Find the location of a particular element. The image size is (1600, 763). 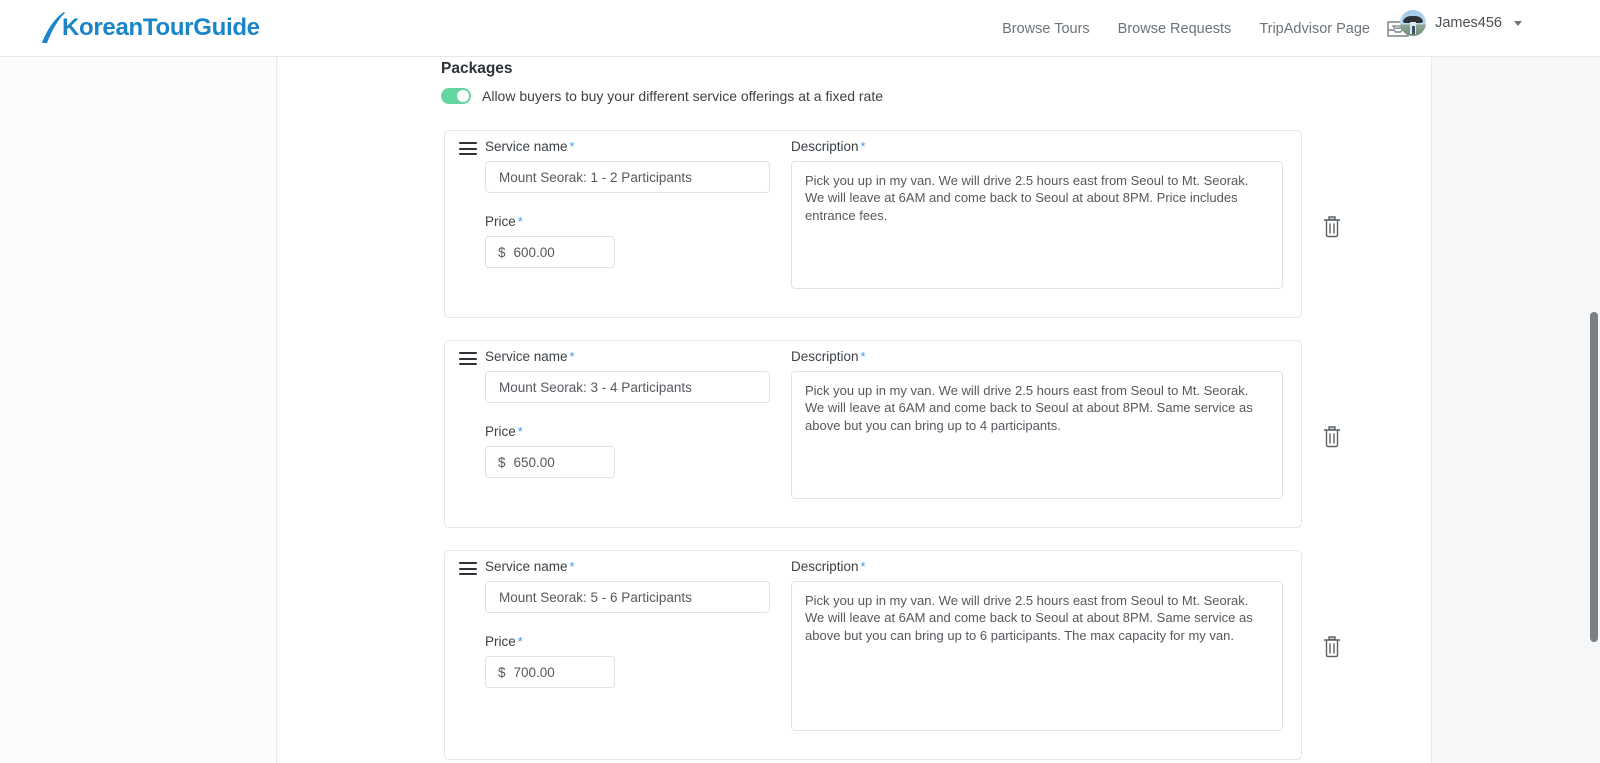

page-scrollbar-track is located at coordinates (1593, 410).